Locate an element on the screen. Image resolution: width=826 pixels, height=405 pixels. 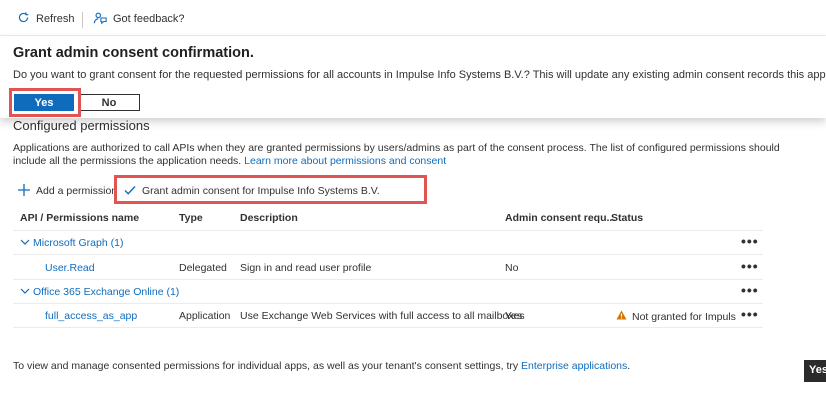
command-bar: Refresh Got feedback? is located at coordinates (413, 18).